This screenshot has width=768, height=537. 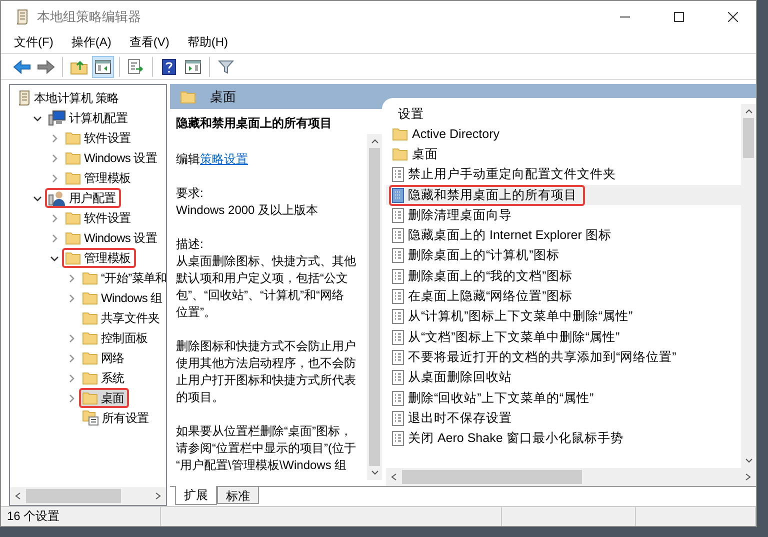 What do you see at coordinates (733, 17) in the screenshot?
I see `close-icon` at bounding box center [733, 17].